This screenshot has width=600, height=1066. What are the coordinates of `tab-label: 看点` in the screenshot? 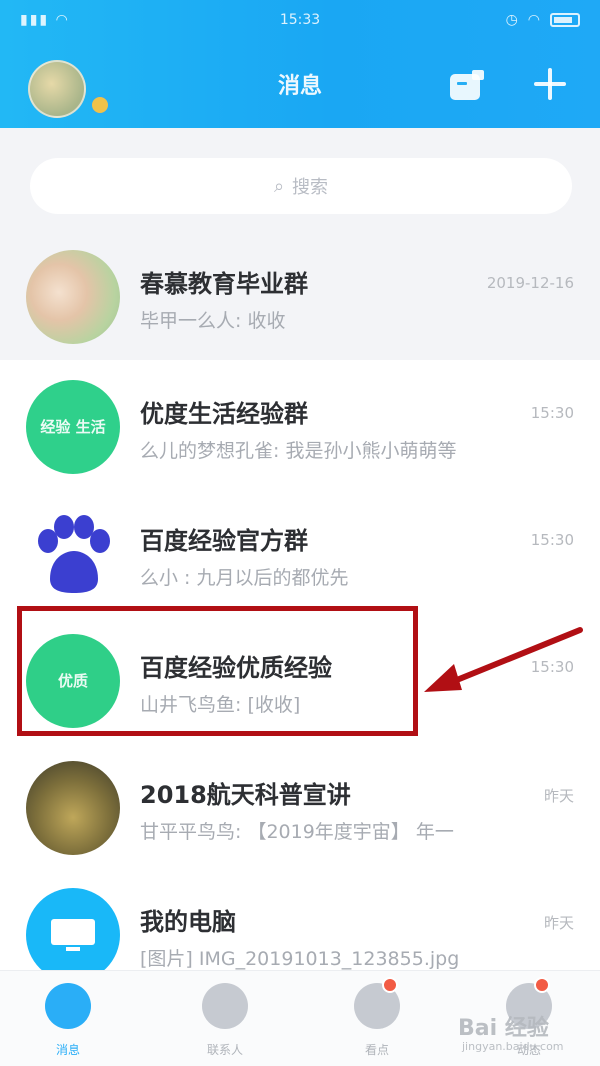 It's located at (376, 1050).